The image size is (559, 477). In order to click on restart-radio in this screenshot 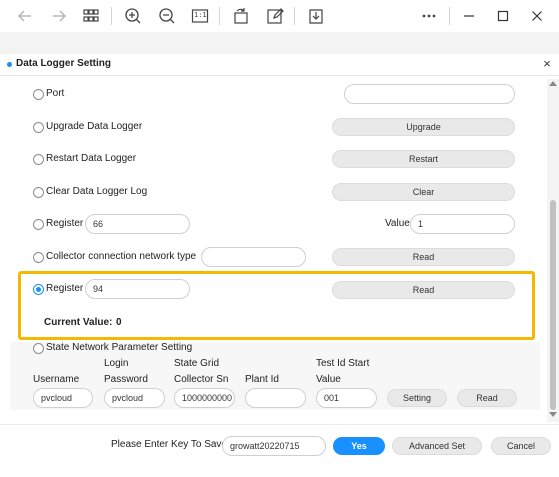, I will do `click(38, 159)`.